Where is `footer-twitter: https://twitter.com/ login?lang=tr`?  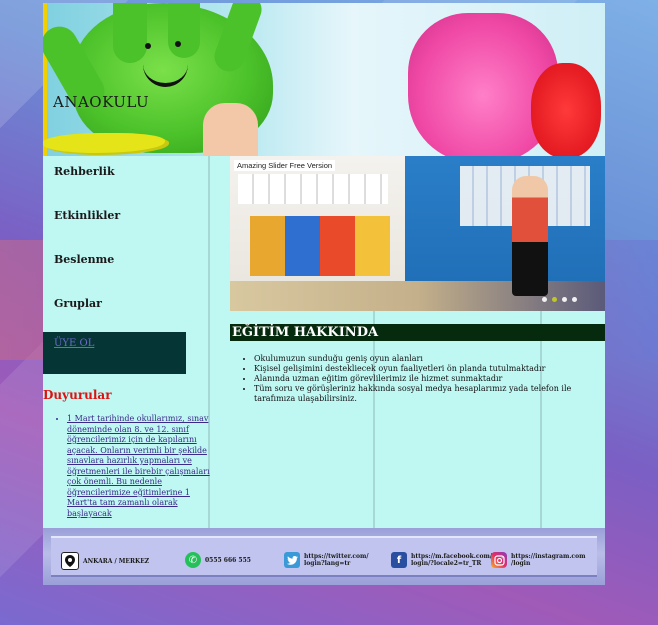
footer-twitter: https://twitter.com/ login?lang=tr is located at coordinates (326, 560).